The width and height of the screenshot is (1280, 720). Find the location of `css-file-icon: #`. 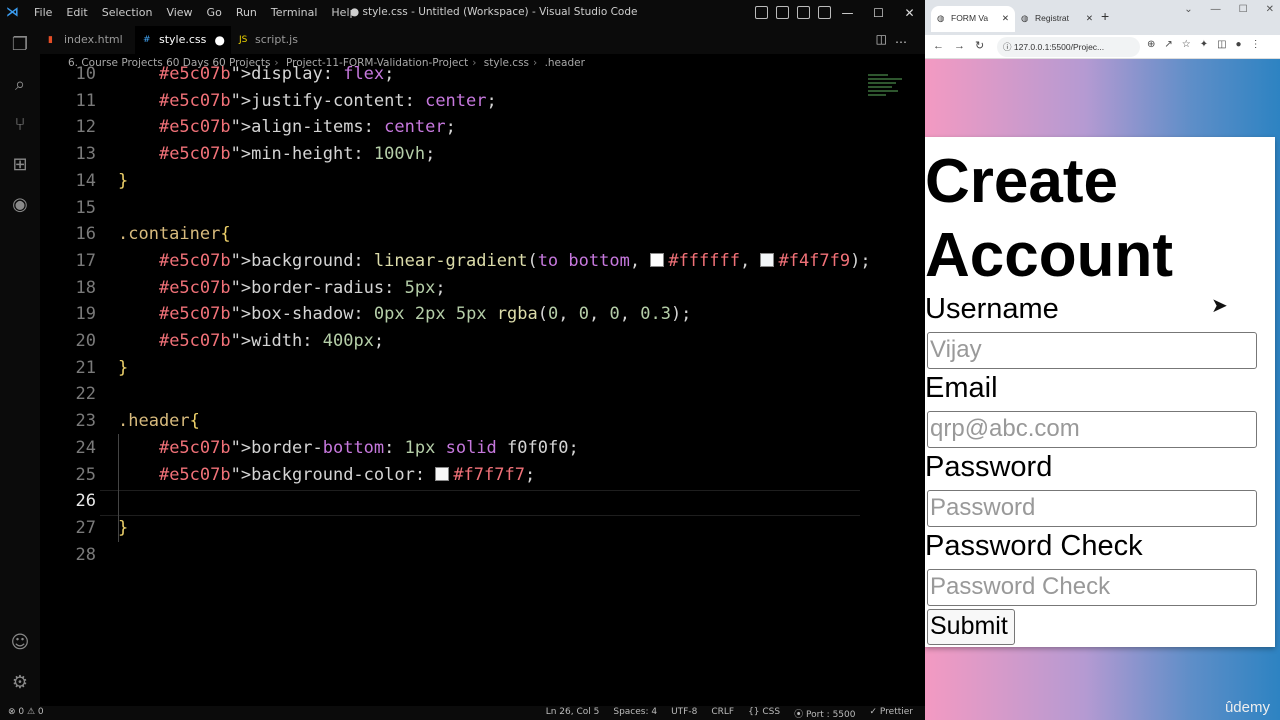

css-file-icon: # is located at coordinates (147, 40).